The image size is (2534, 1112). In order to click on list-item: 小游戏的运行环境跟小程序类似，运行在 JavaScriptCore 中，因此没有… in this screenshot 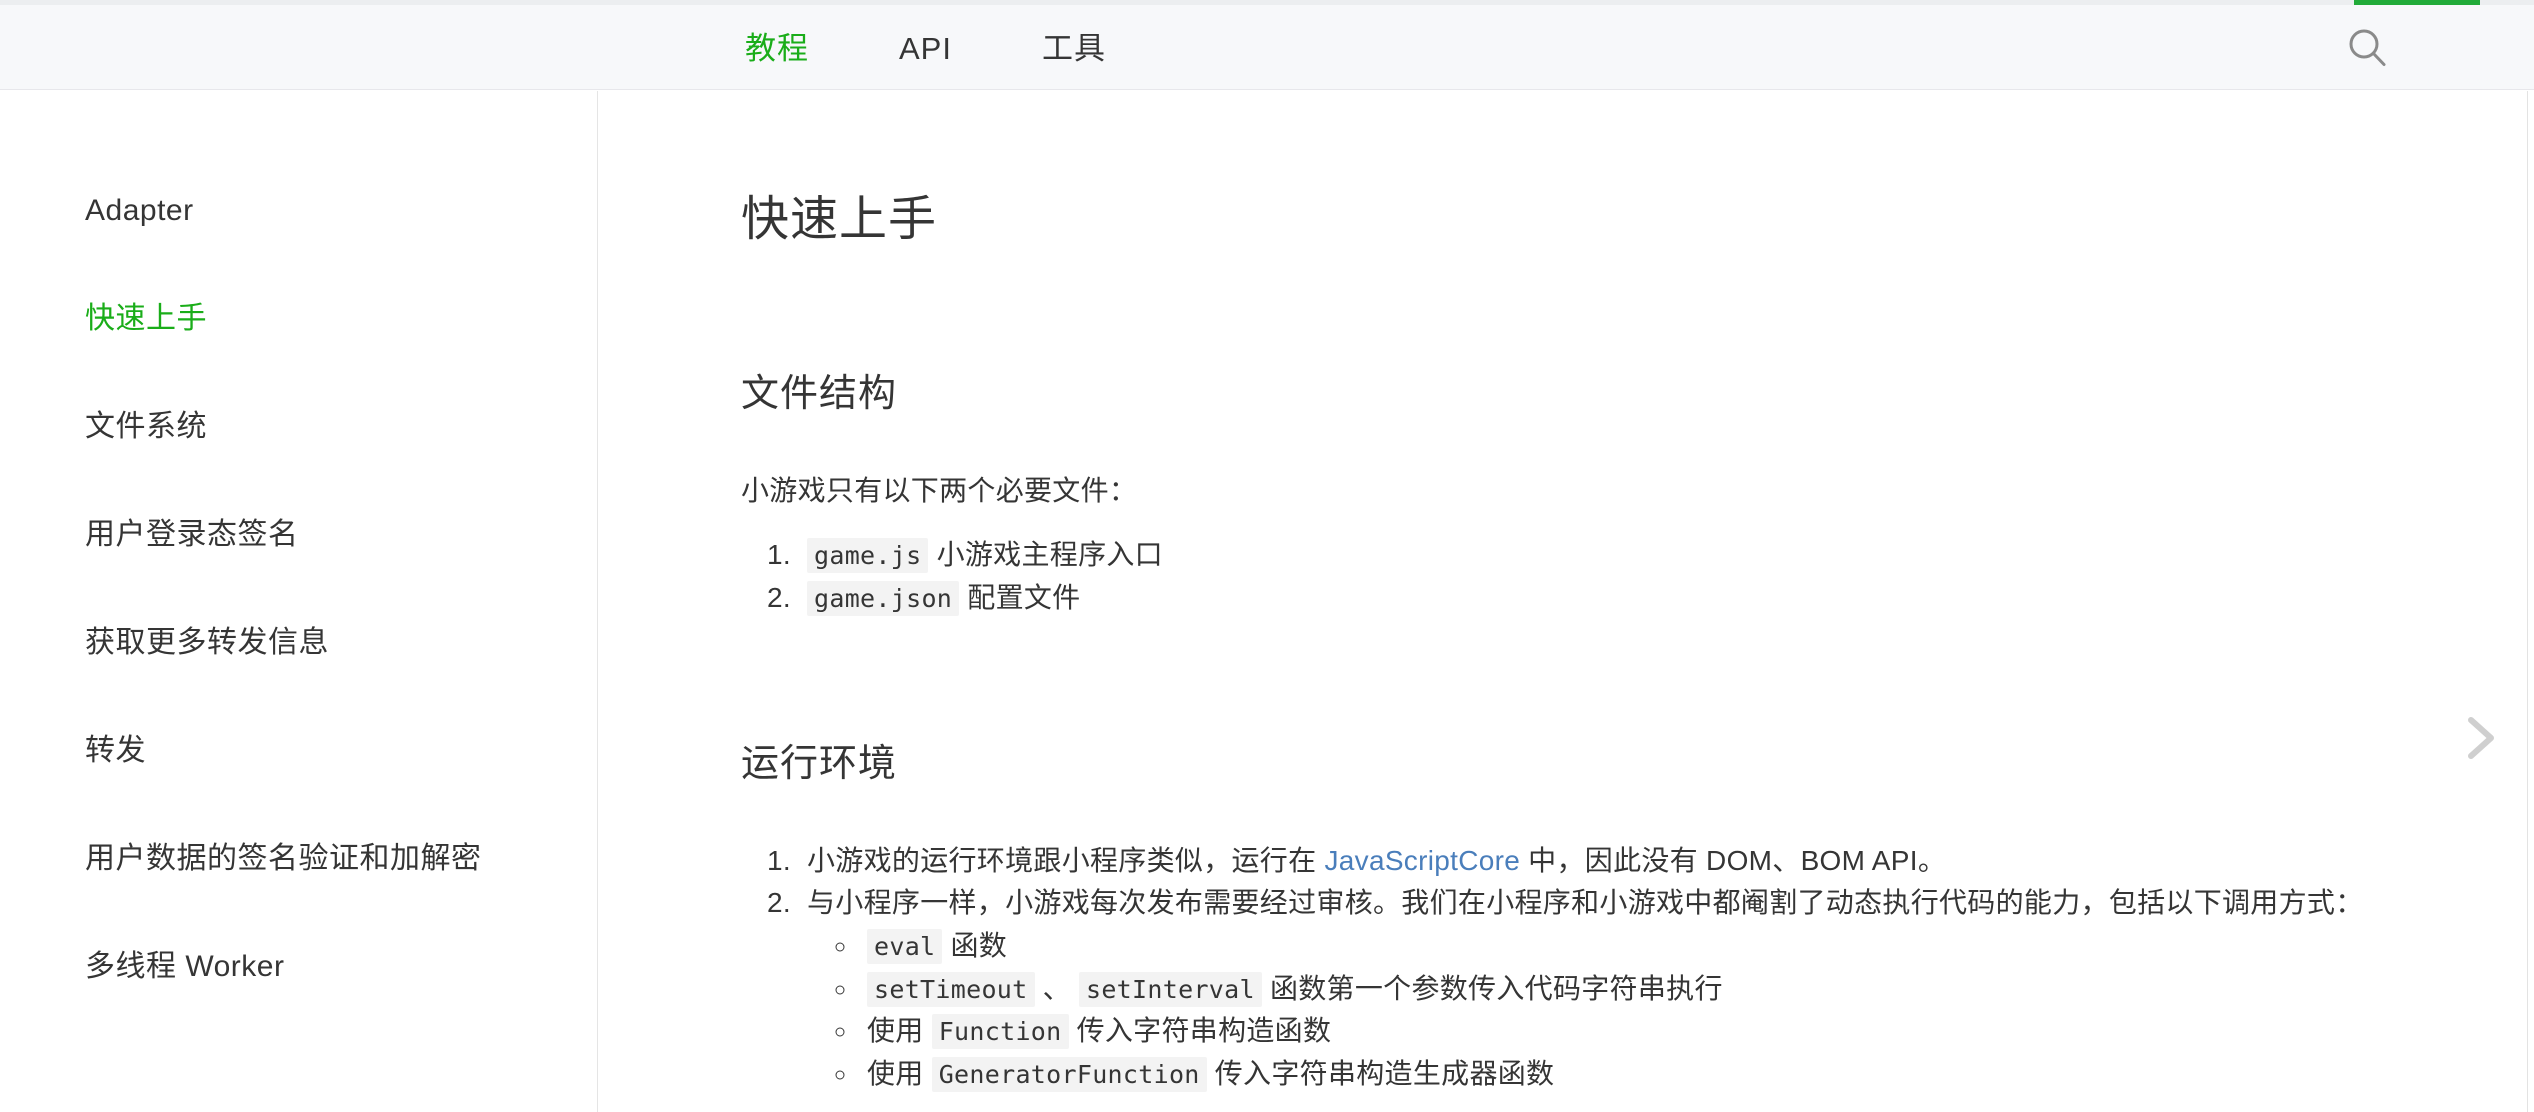, I will do `click(1663, 861)`.